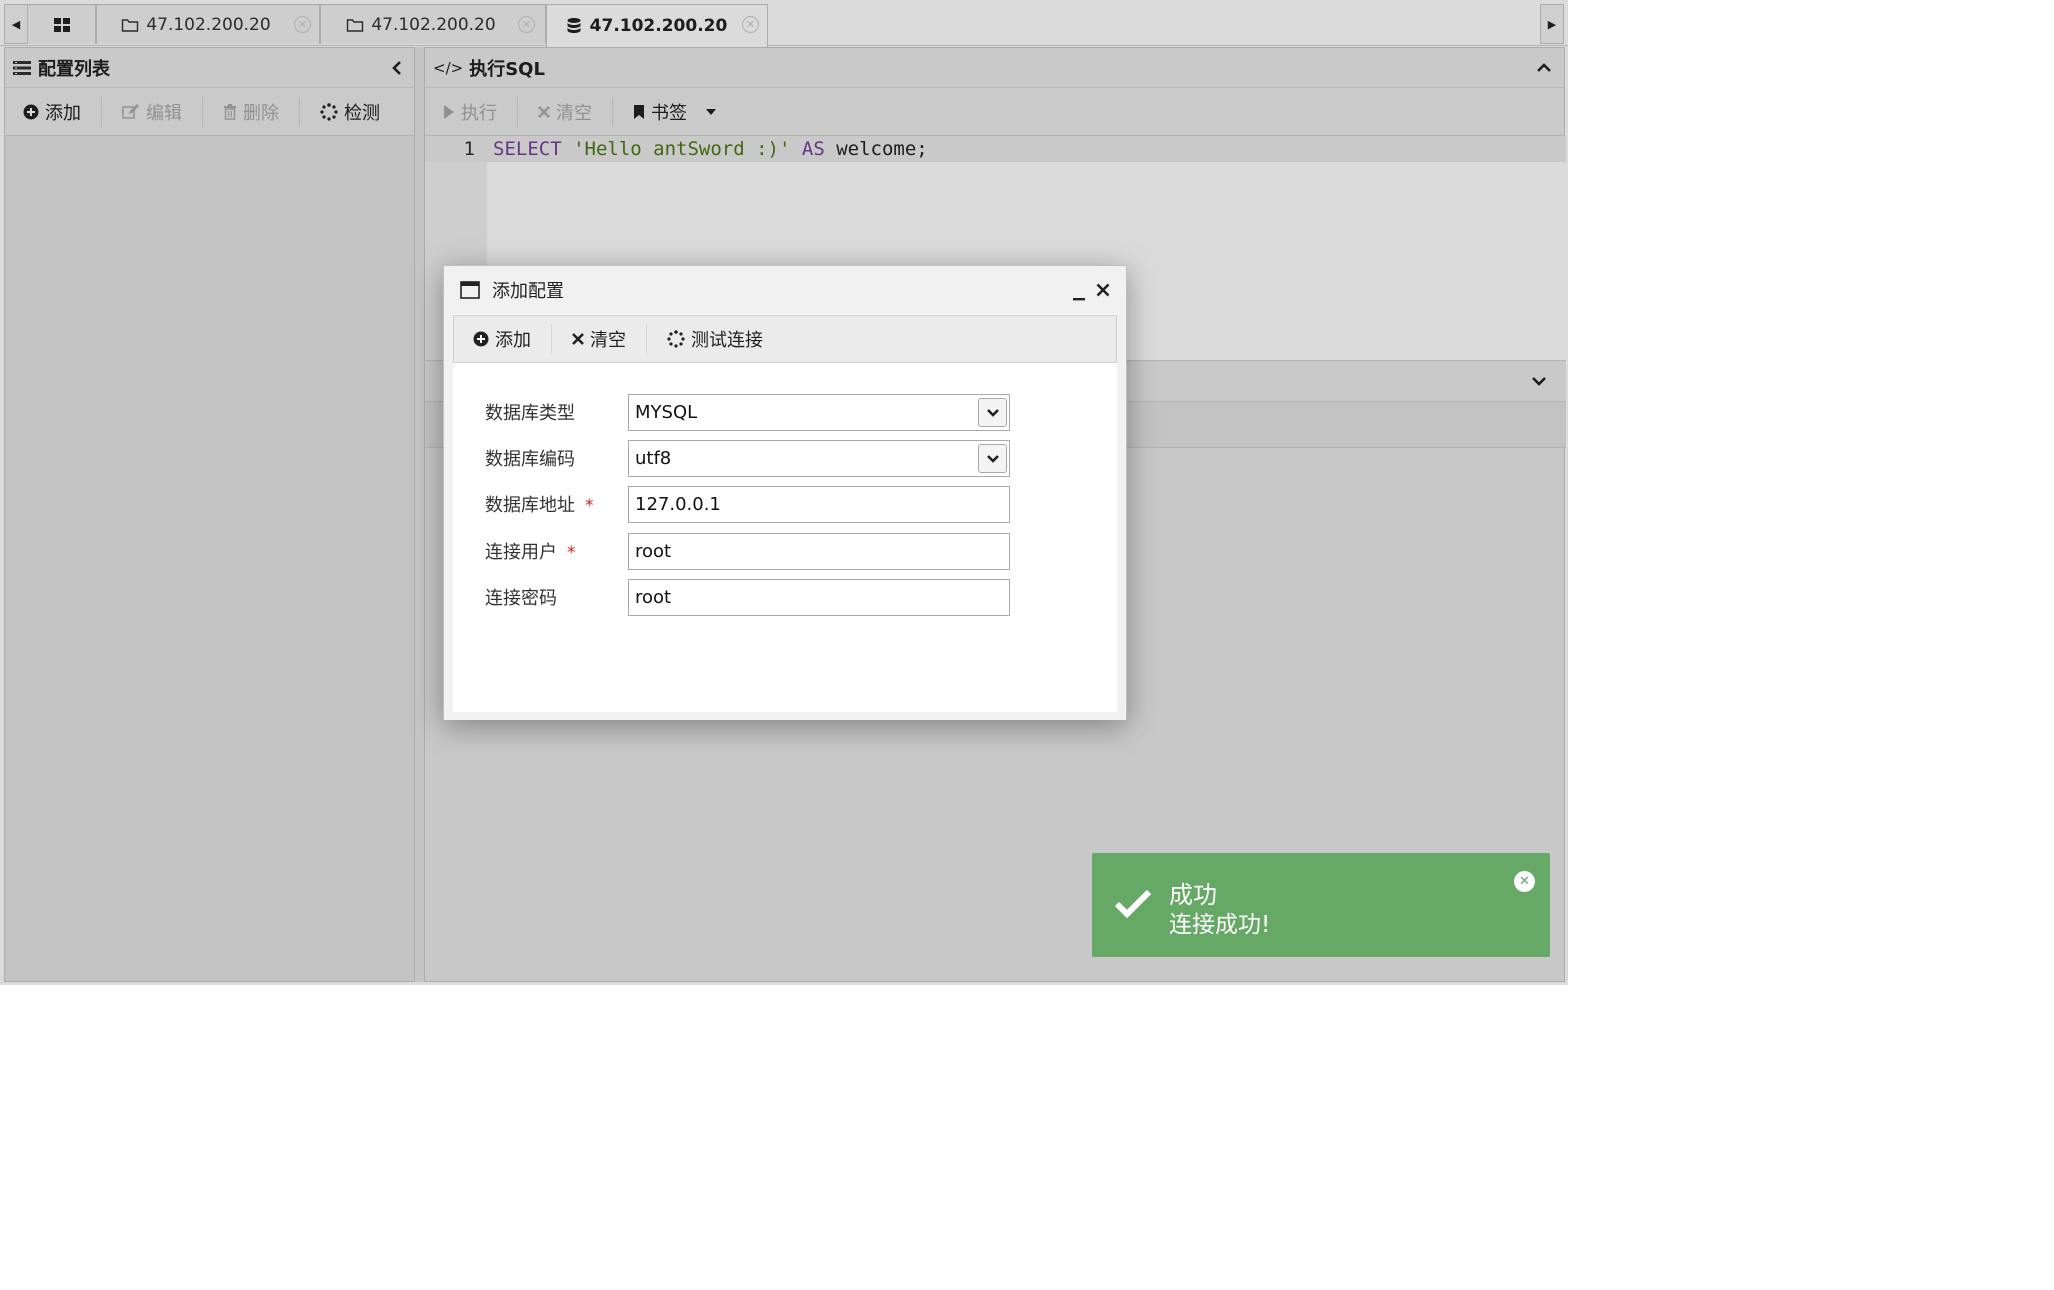 The image size is (2054, 1290). What do you see at coordinates (530, 459) in the screenshot?
I see `db-encoding-label: 数据库编码` at bounding box center [530, 459].